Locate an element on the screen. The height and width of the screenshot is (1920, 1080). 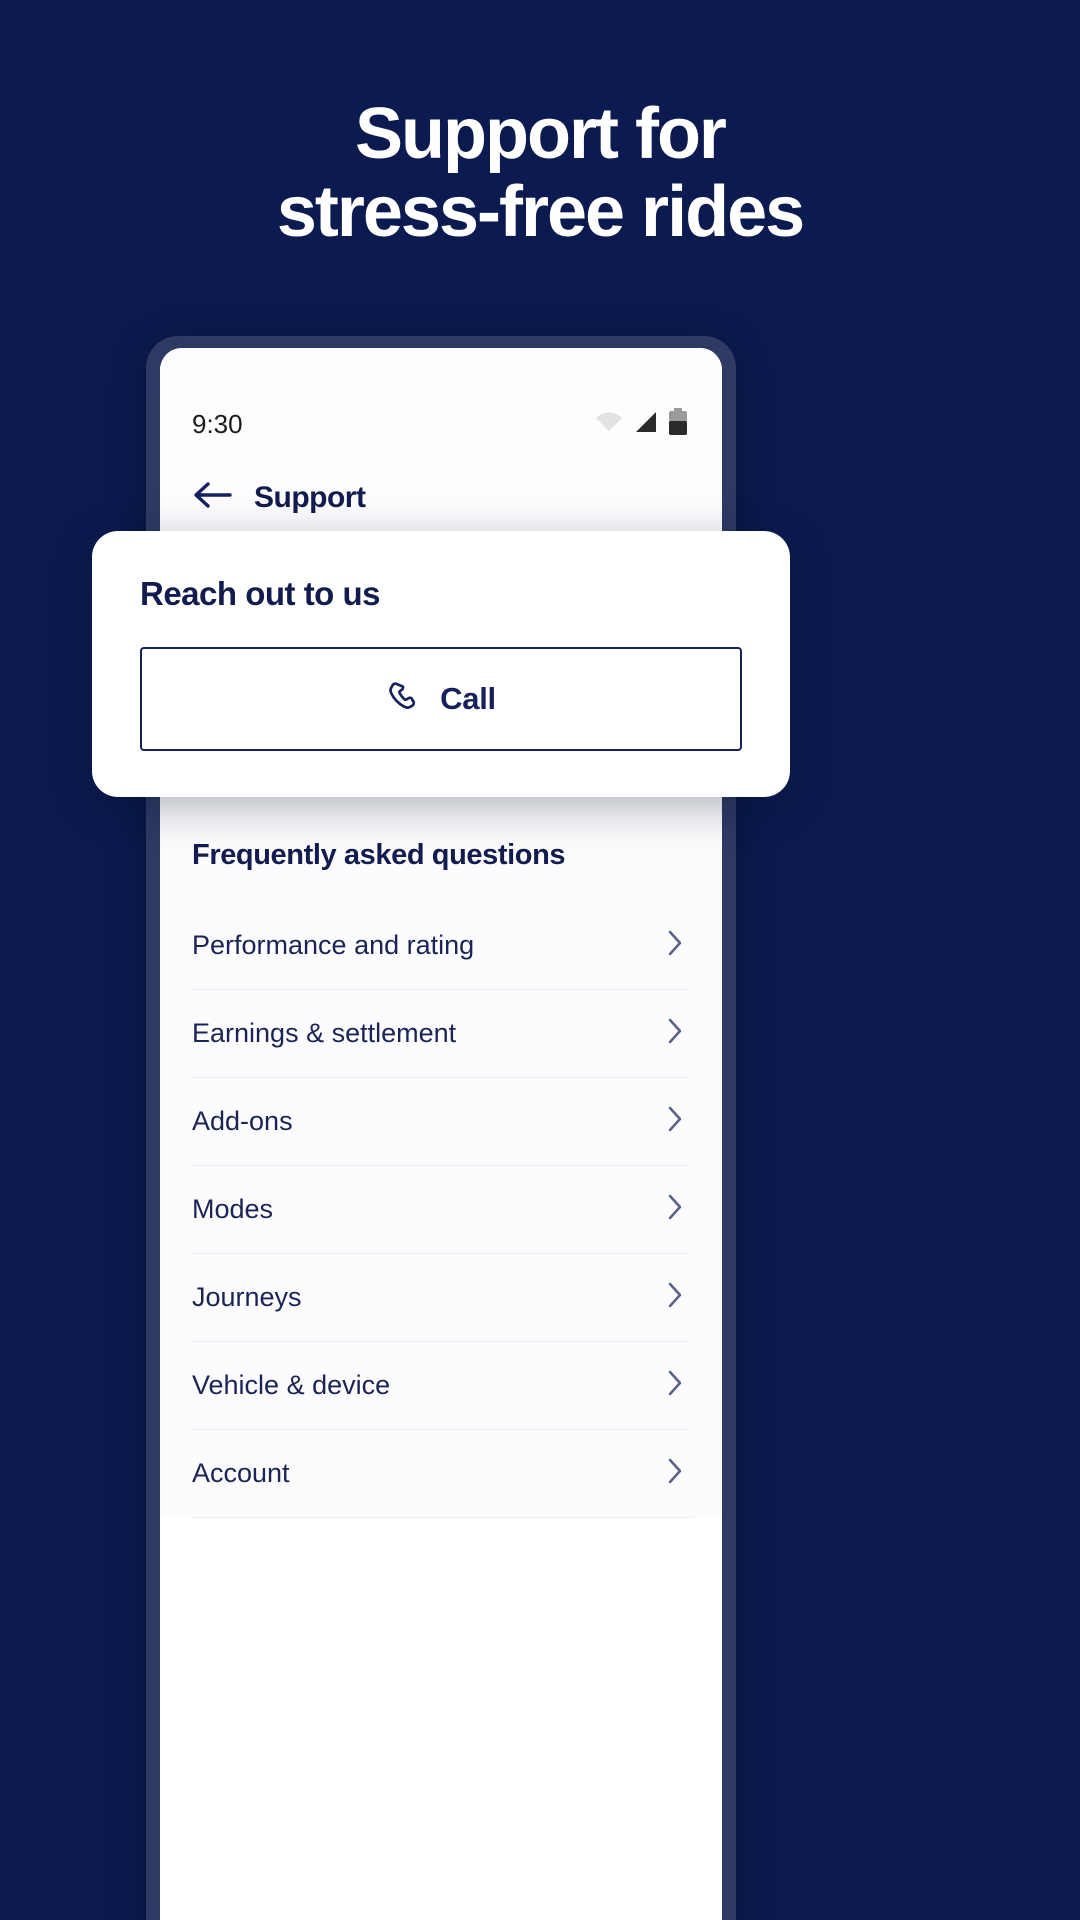
faq-item-label: Performance and rating is located at coordinates (333, 945).